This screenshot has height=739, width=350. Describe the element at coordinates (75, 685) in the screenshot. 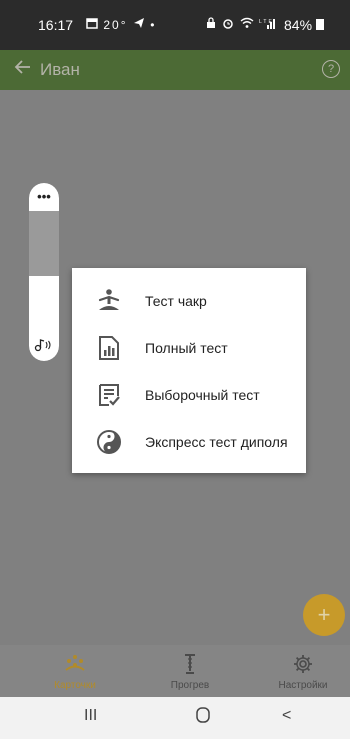

I see `nav-label: Карточки` at that location.